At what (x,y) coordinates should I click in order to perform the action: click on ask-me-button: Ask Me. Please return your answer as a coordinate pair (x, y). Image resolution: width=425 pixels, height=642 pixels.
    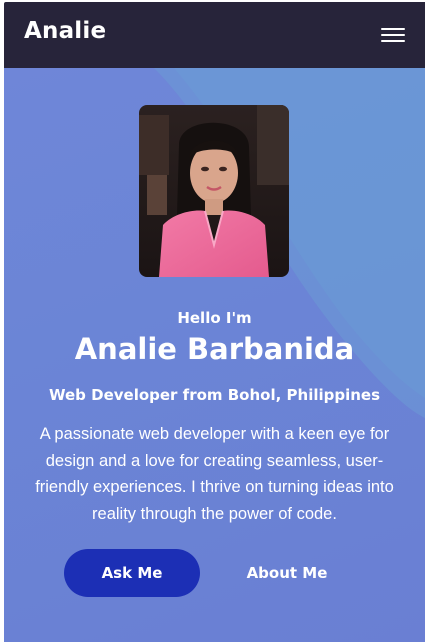
    Looking at the image, I should click on (132, 573).